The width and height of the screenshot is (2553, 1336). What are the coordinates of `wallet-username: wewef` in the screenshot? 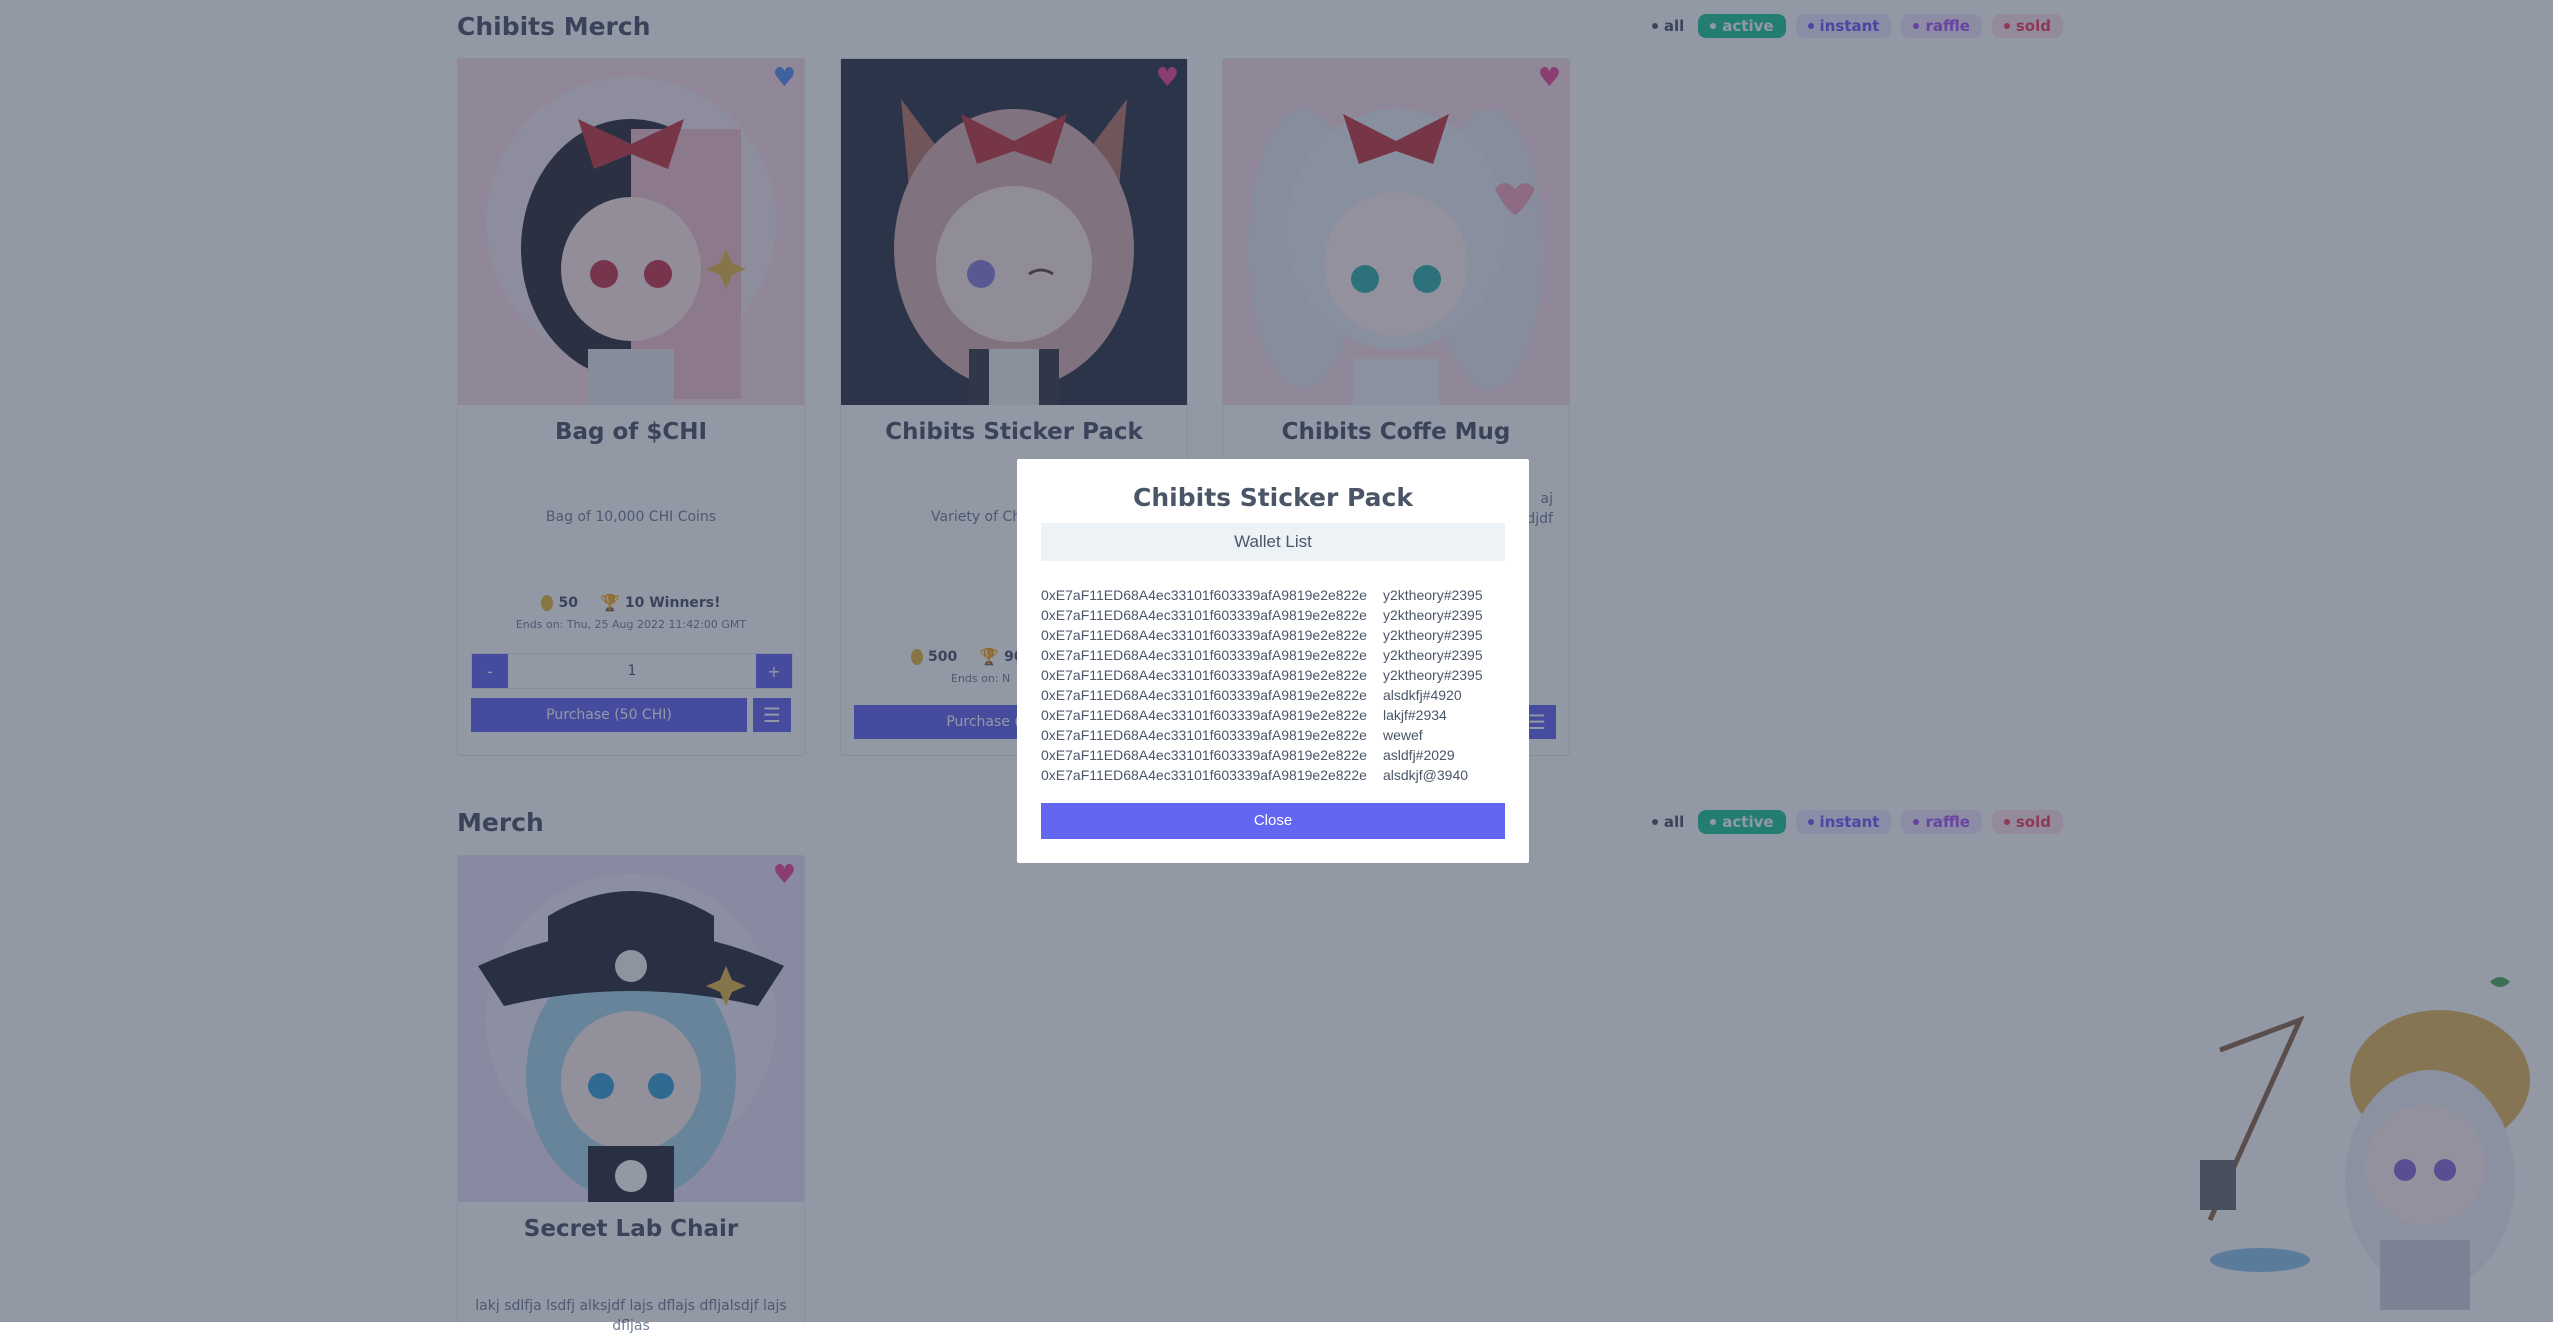 It's located at (1403, 735).